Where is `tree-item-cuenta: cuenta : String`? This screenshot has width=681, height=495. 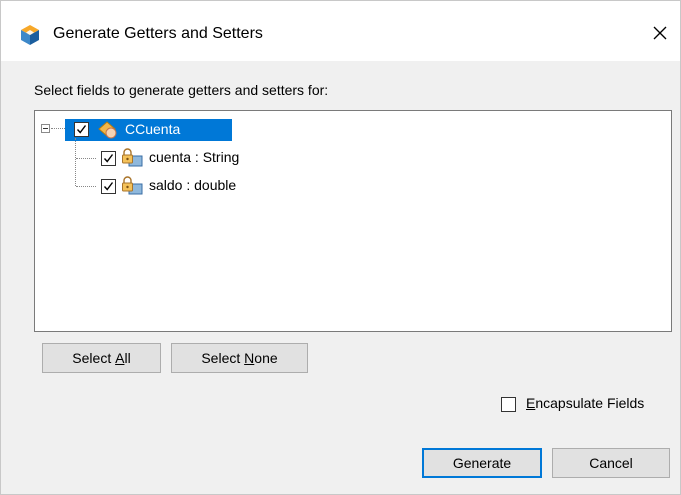 tree-item-cuenta: cuenta : String is located at coordinates (231, 158).